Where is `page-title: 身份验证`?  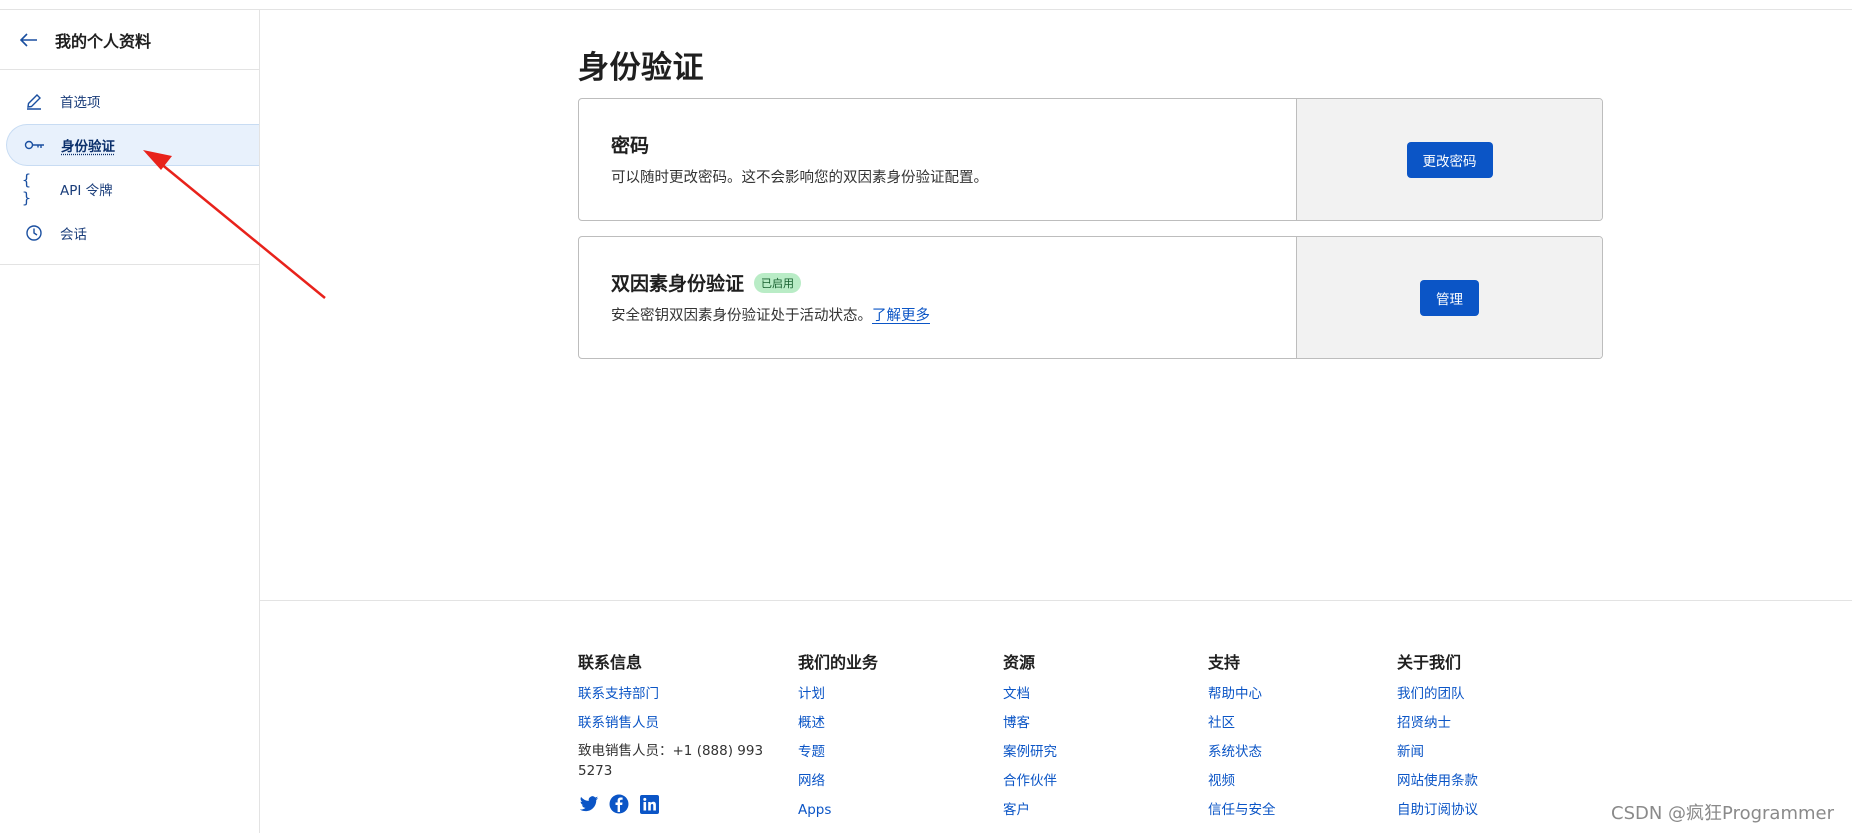
page-title: 身份验证 is located at coordinates (641, 68).